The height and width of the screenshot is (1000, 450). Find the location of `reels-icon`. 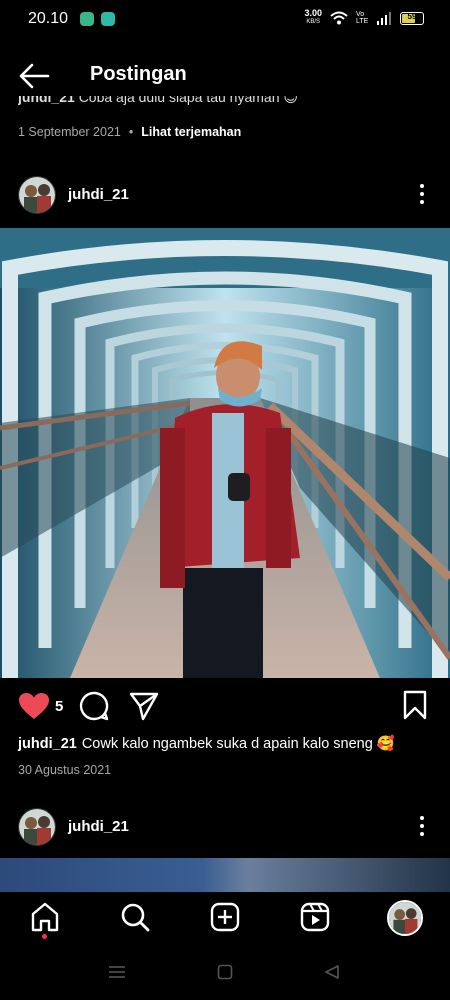

reels-icon is located at coordinates (315, 917).